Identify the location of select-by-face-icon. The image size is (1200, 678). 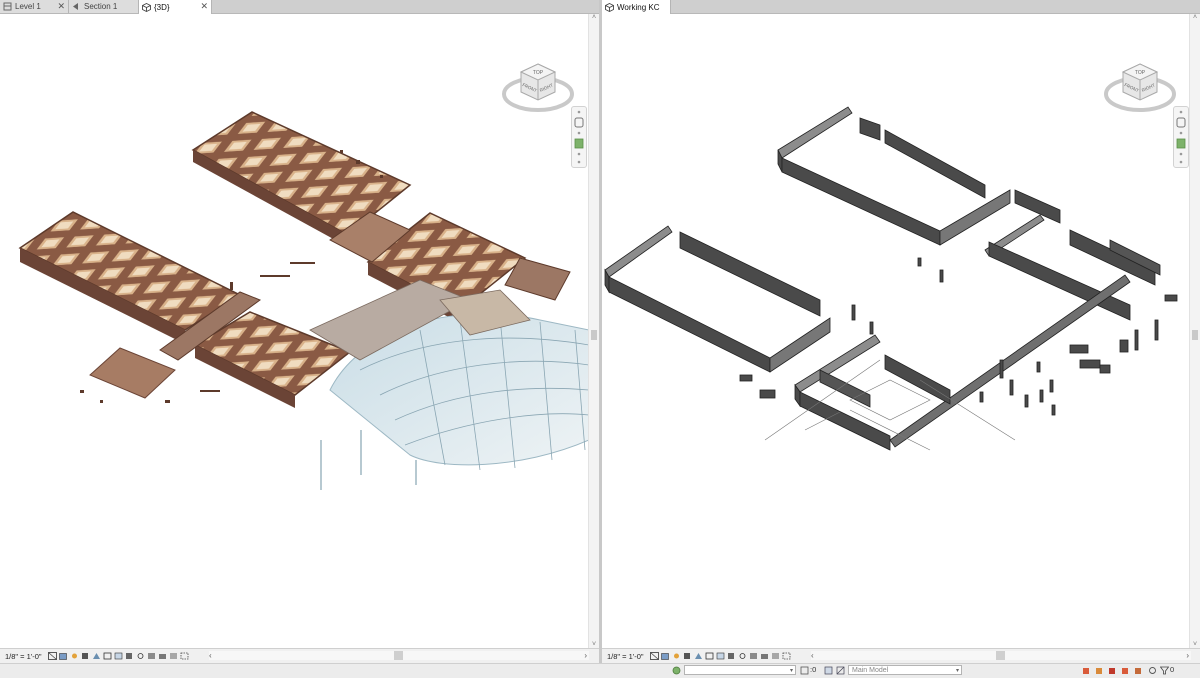
(1125, 670).